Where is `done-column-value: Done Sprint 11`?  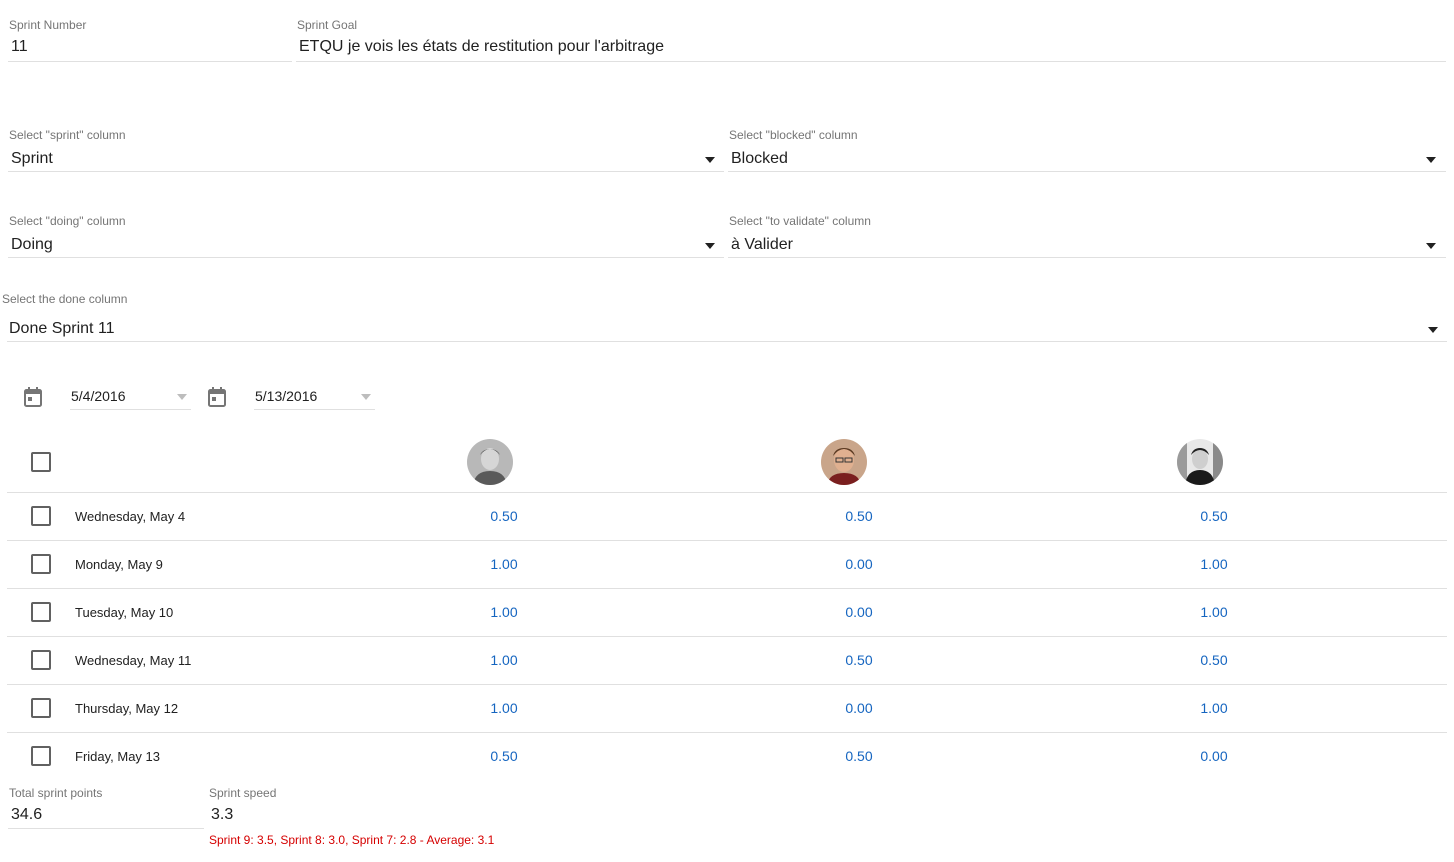 done-column-value: Done Sprint 11 is located at coordinates (62, 328).